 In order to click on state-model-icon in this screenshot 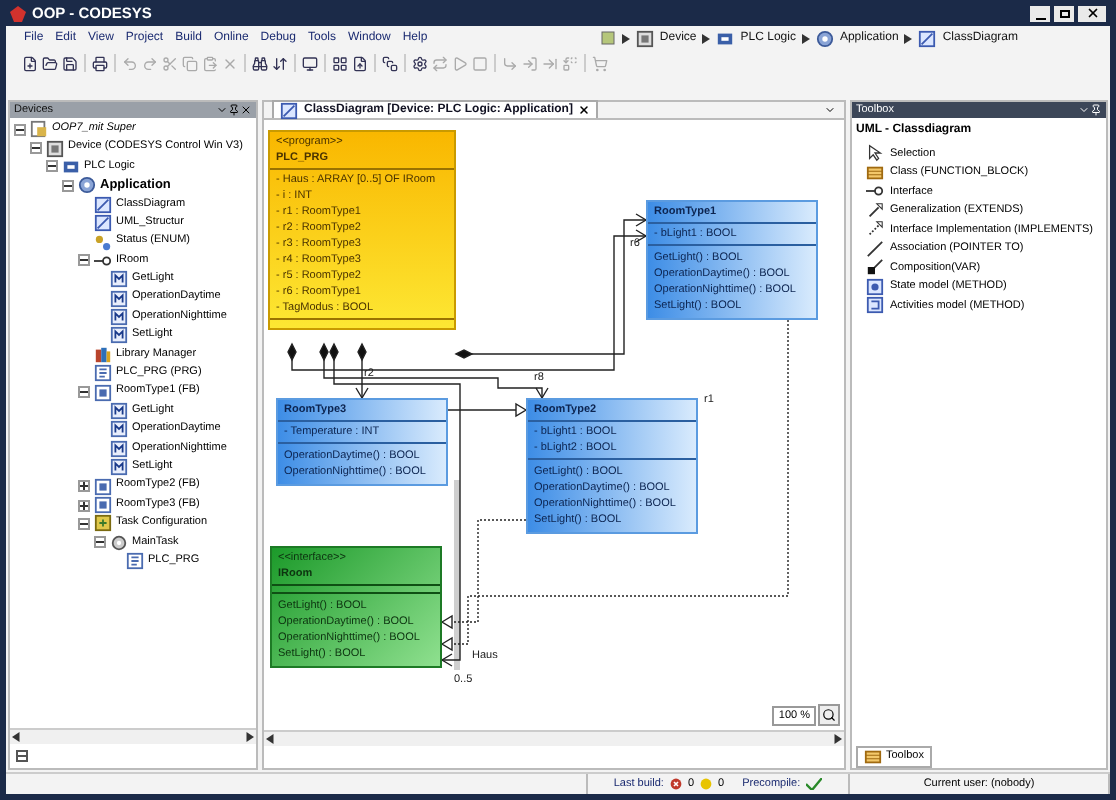, I will do `click(875, 286)`.